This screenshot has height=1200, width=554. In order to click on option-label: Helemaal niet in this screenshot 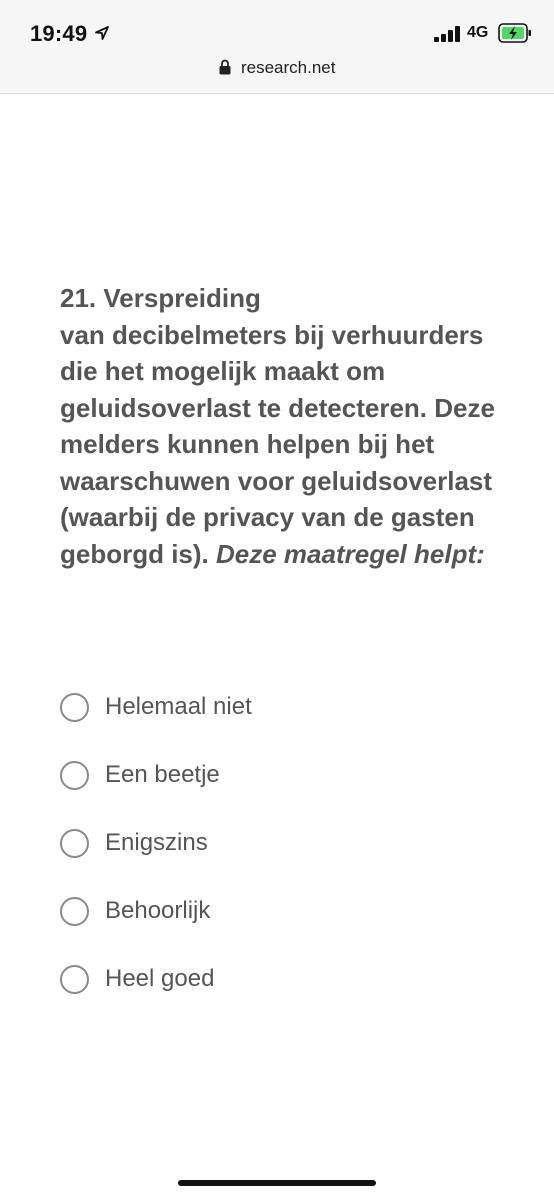, I will do `click(178, 706)`.